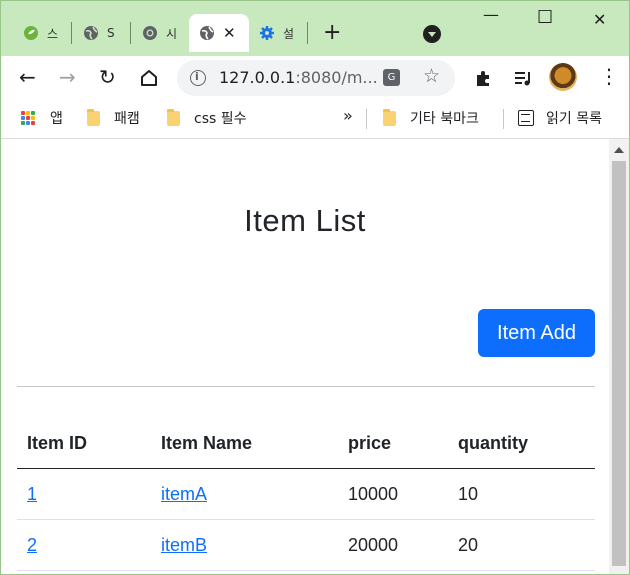 This screenshot has width=630, height=575. I want to click on tab-settings: 설, so click(273, 33).